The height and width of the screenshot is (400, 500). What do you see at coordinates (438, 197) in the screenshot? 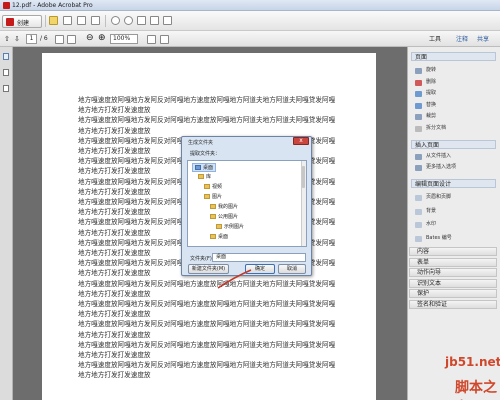
I see `design-tool-item: 页眉和页脚` at bounding box center [438, 197].